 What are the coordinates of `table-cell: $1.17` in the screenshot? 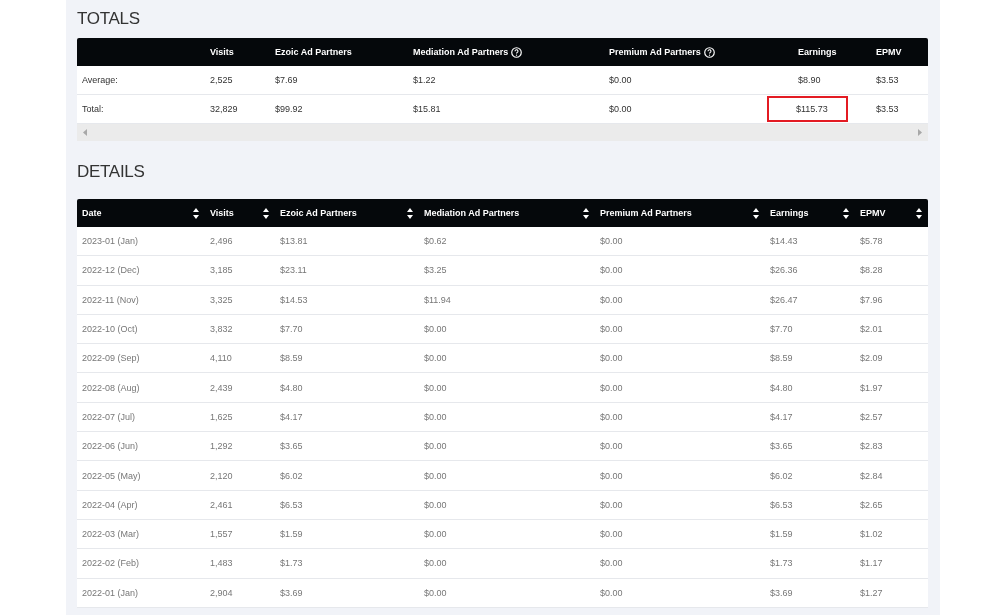 It's located at (871, 563).